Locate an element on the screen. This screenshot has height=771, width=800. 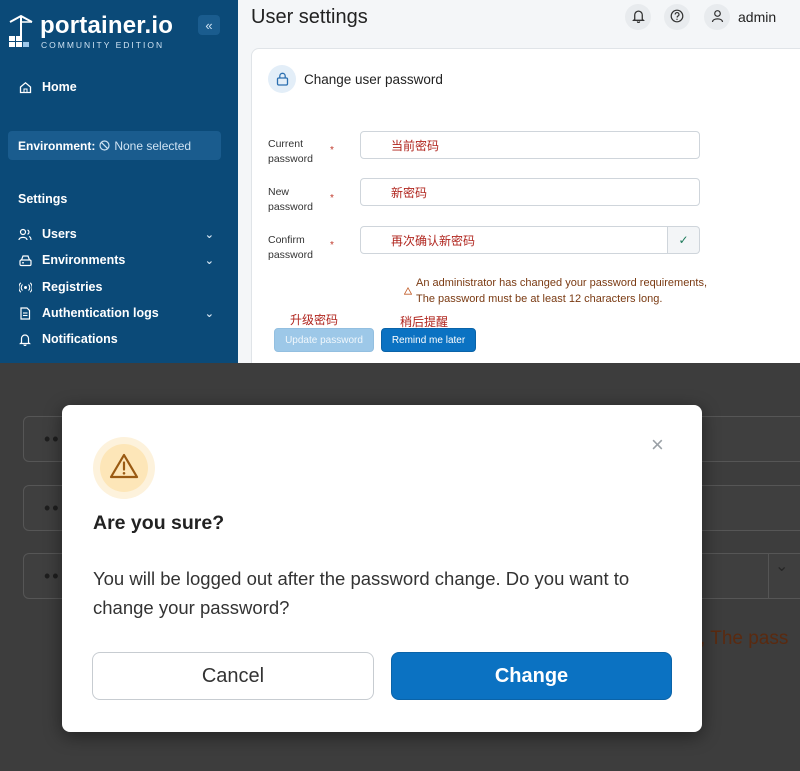
check-icon: ✓ is located at coordinates (684, 240).